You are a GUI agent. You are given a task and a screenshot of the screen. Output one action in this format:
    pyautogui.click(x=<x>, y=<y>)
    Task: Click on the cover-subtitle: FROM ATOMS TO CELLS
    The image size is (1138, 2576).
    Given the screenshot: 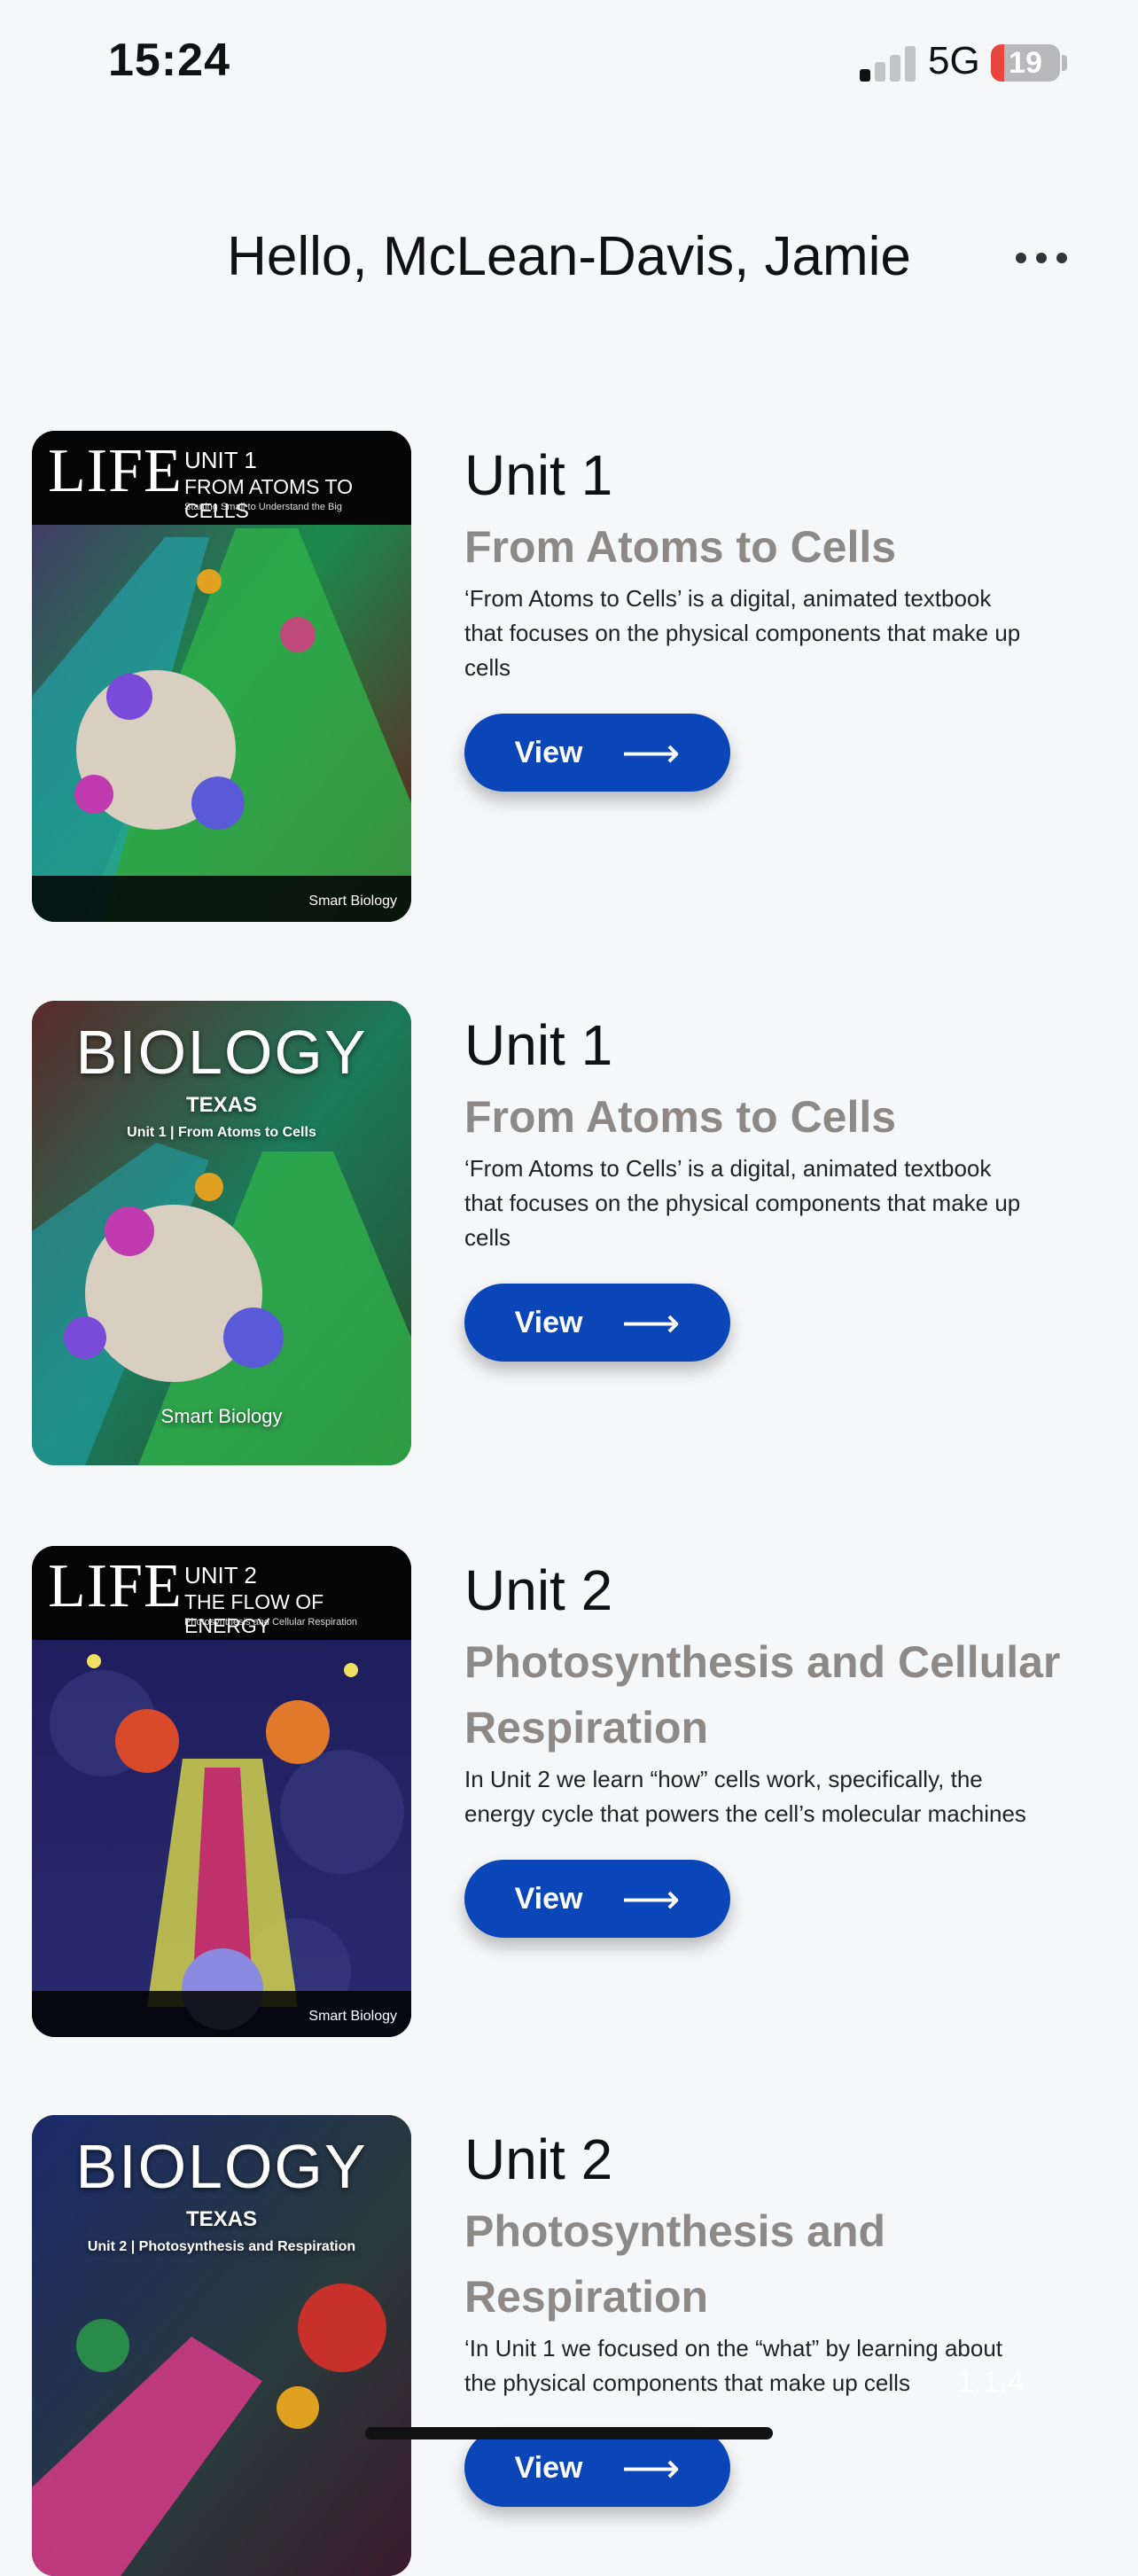 What is the action you would take?
    pyautogui.click(x=269, y=498)
    